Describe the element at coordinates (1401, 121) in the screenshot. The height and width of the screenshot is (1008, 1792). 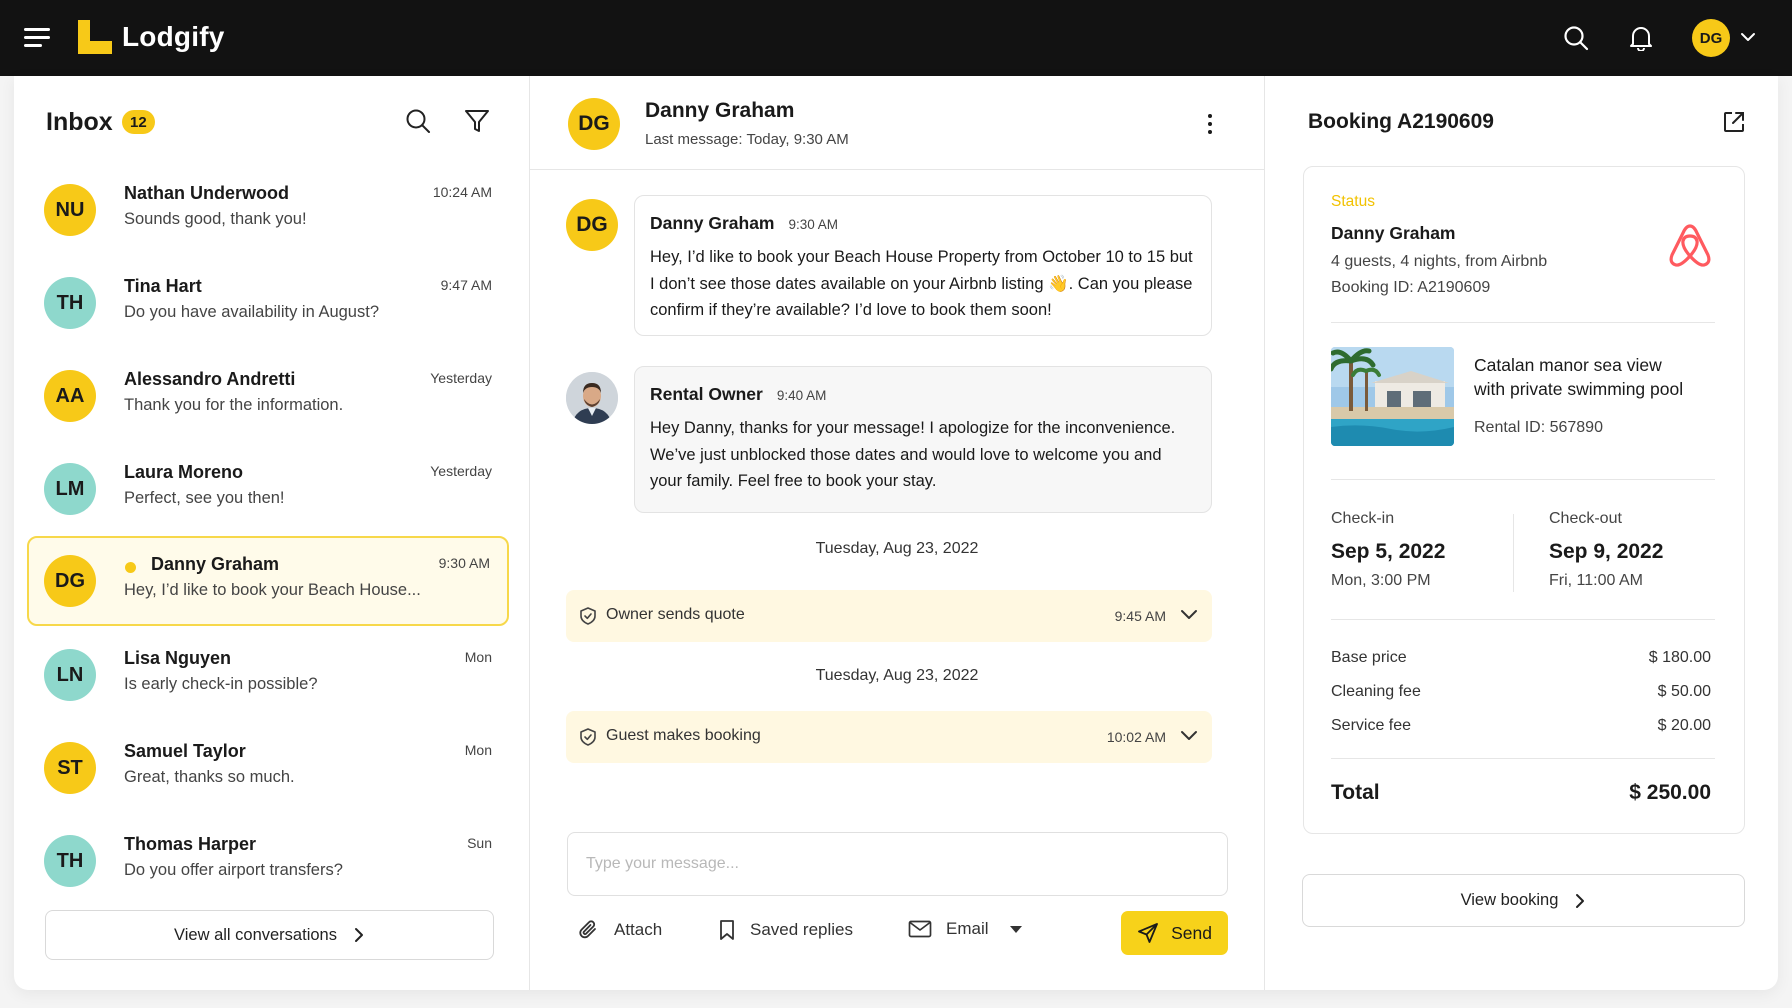
I see `booking-title: Booking A2190609` at that location.